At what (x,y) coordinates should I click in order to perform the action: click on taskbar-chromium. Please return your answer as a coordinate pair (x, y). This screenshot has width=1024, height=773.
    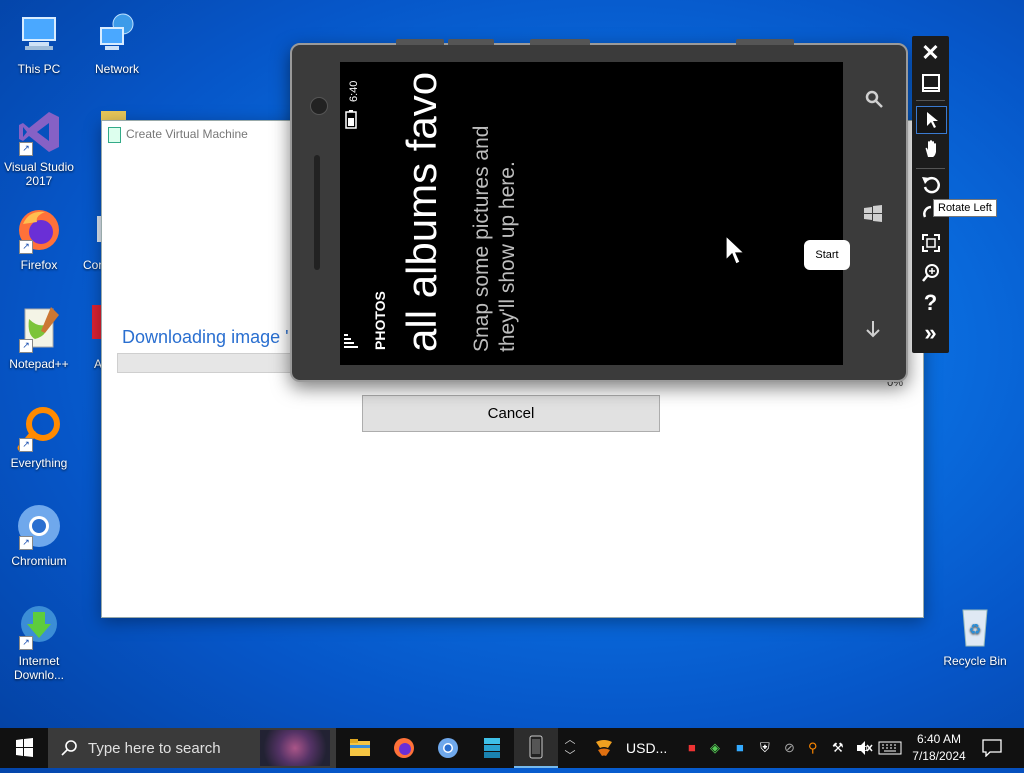
    Looking at the image, I should click on (448, 748).